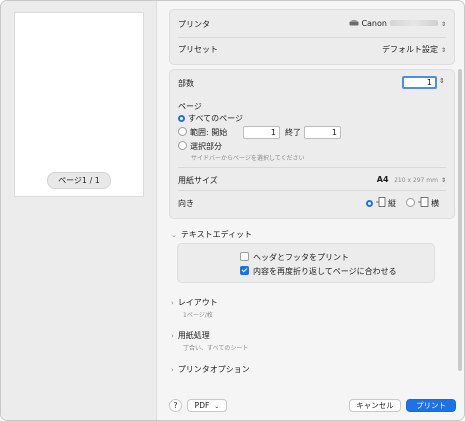 The height and width of the screenshot is (421, 465). What do you see at coordinates (175, 405) in the screenshot?
I see `help-button: ?` at bounding box center [175, 405].